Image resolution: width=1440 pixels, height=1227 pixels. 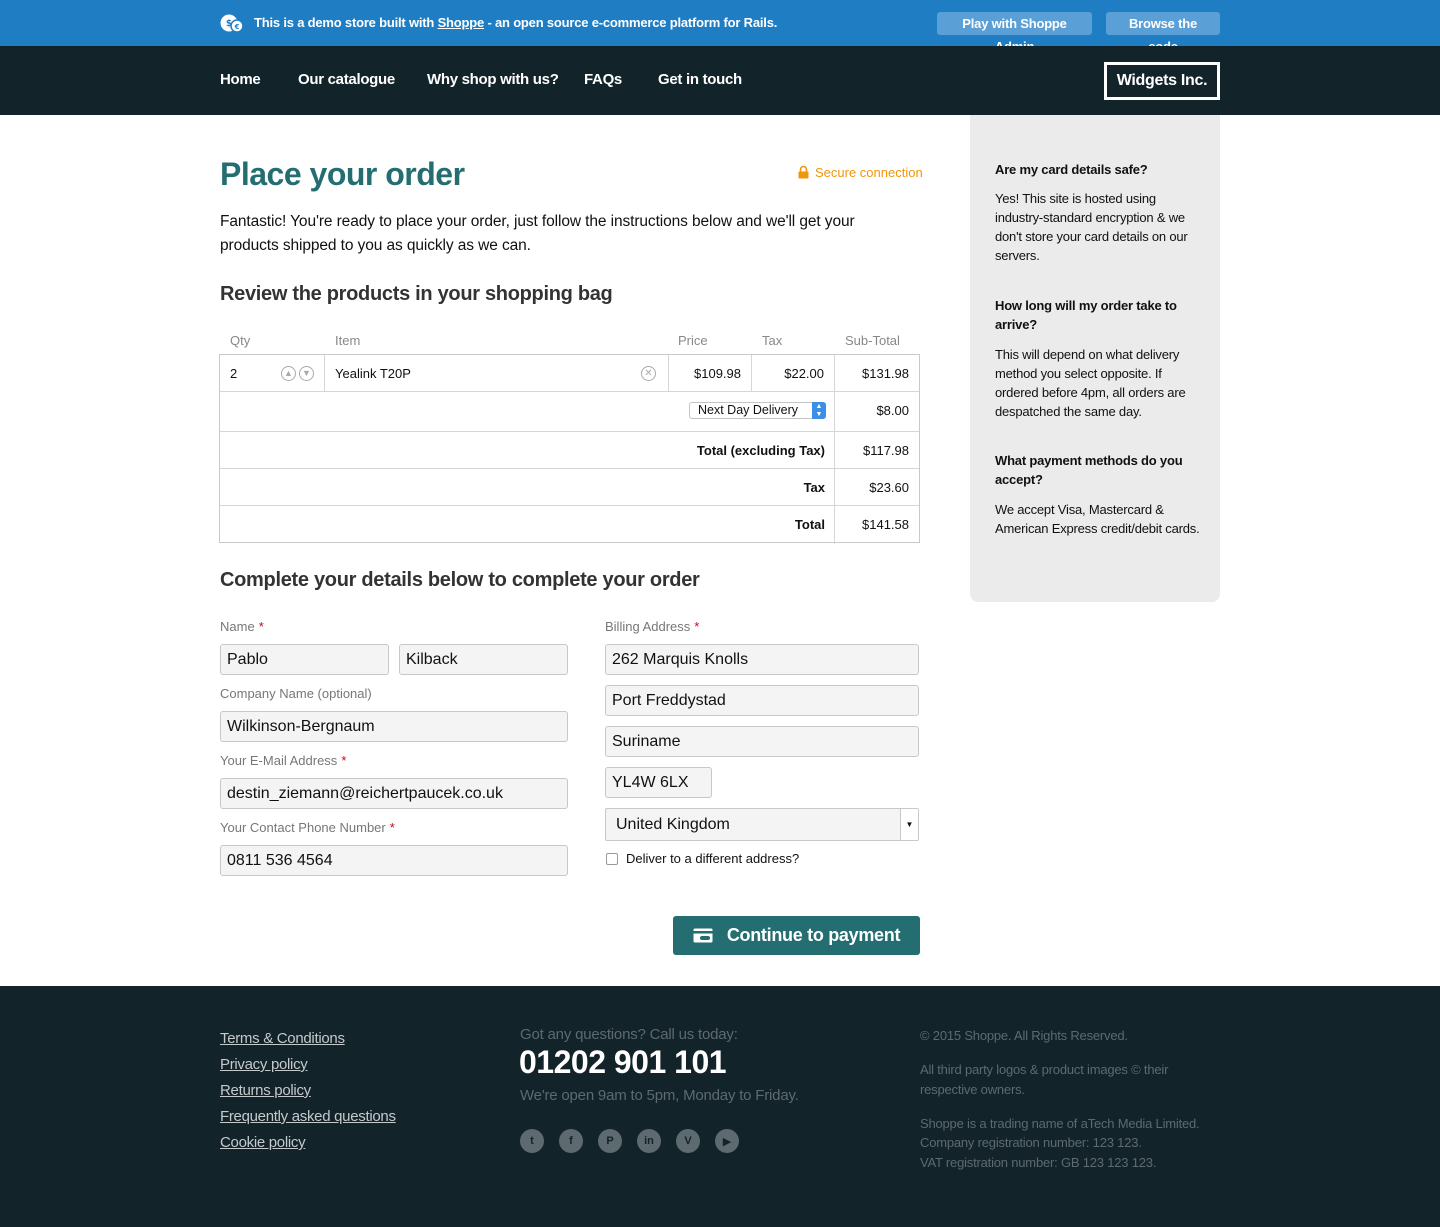 What do you see at coordinates (233, 373) in the screenshot?
I see `item-qty: 2` at bounding box center [233, 373].